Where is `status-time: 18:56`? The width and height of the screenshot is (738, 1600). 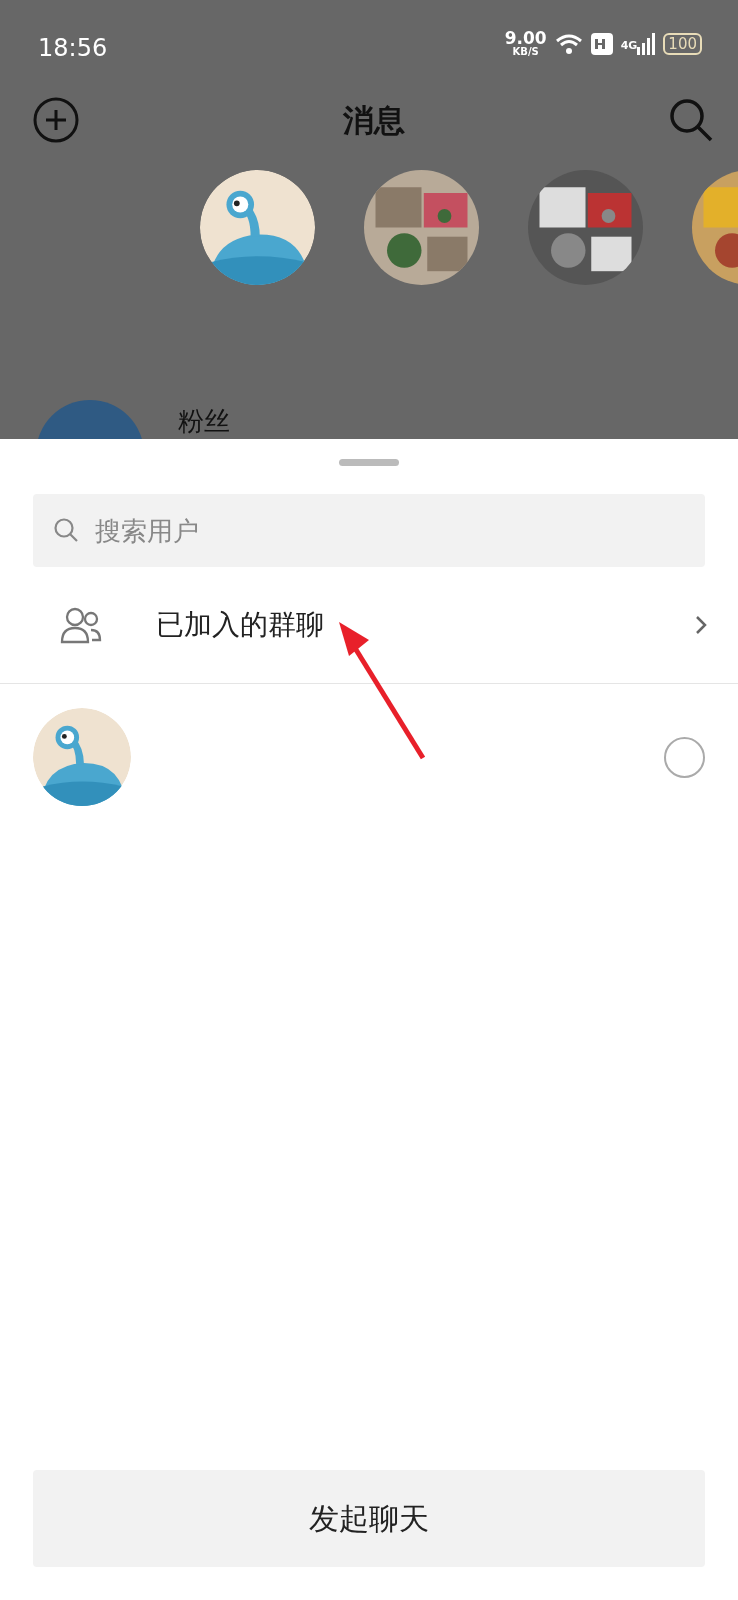 status-time: 18:56 is located at coordinates (73, 48).